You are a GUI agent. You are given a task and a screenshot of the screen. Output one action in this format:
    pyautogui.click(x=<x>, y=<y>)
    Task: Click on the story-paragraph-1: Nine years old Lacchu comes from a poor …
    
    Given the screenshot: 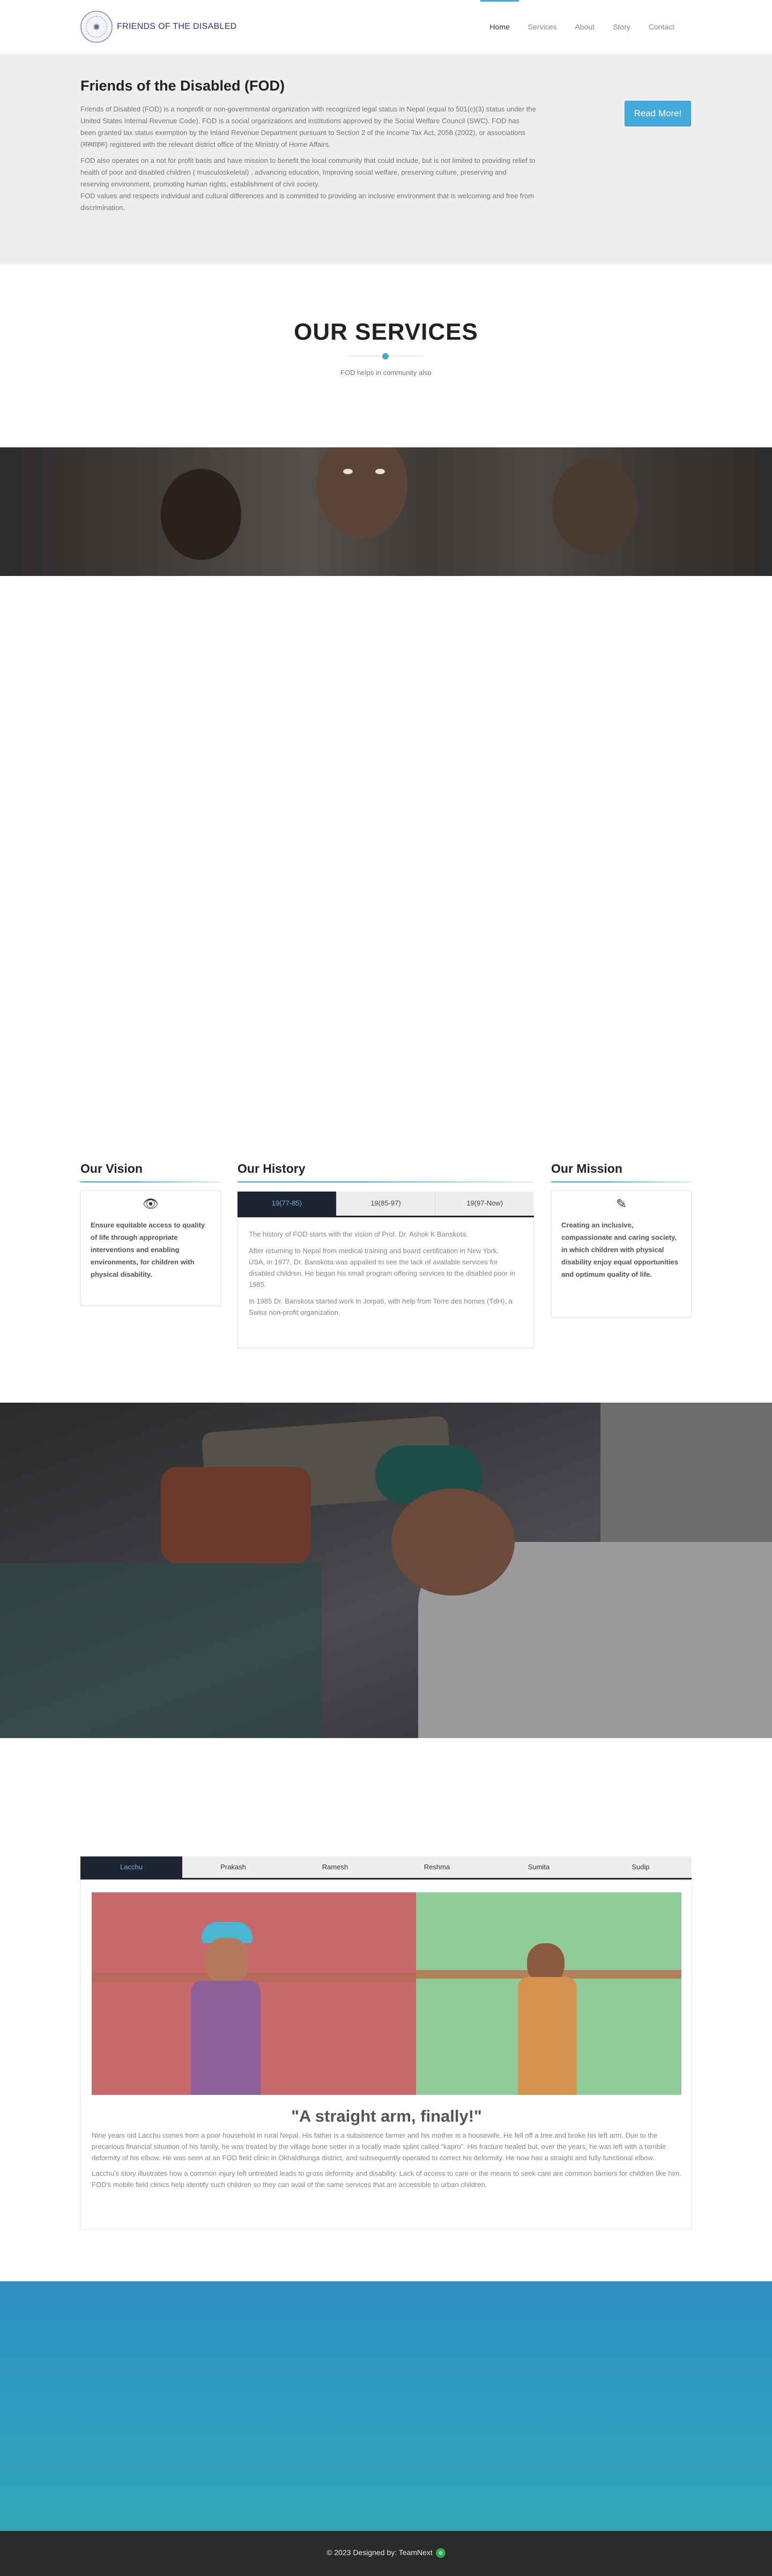 What is the action you would take?
    pyautogui.click(x=379, y=2146)
    